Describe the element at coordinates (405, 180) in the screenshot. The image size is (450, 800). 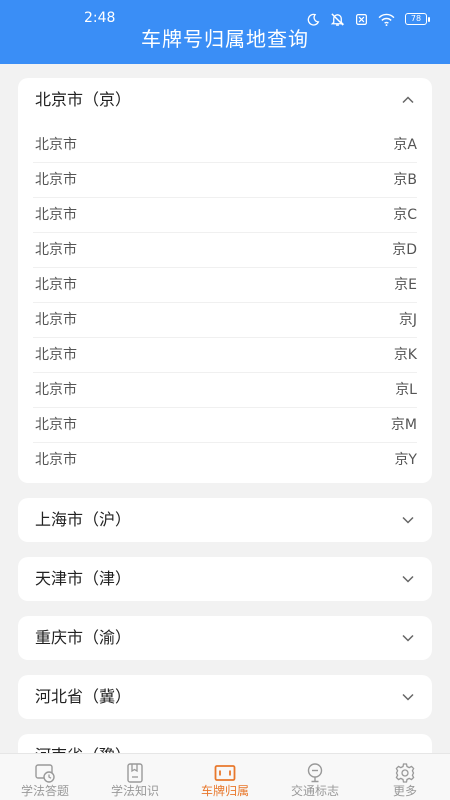
I see `plate-code: 京B` at that location.